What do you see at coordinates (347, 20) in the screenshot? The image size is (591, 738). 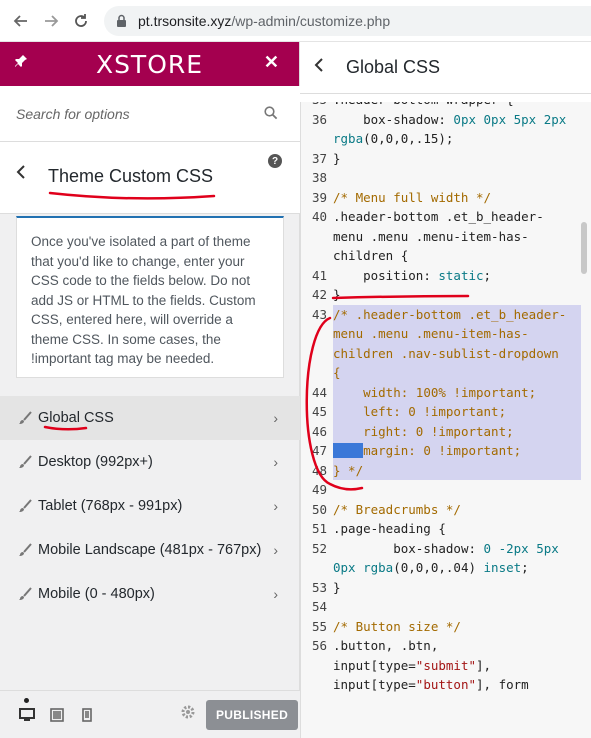 I see `address-bar: pt.trsonsite.xyz/wp-admin/customize.php` at bounding box center [347, 20].